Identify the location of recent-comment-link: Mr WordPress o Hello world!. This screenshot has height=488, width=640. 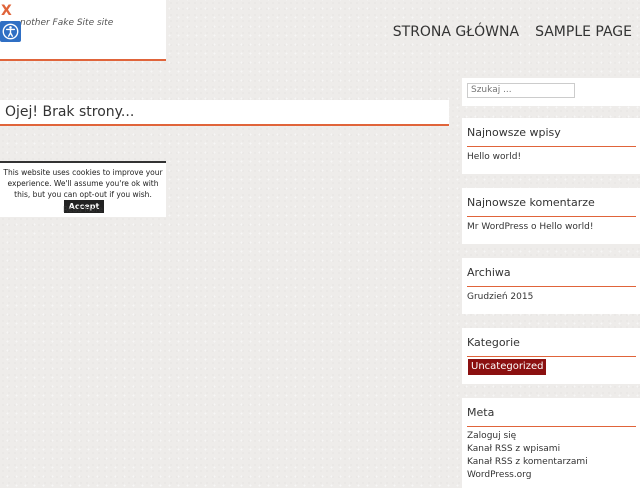
(530, 227).